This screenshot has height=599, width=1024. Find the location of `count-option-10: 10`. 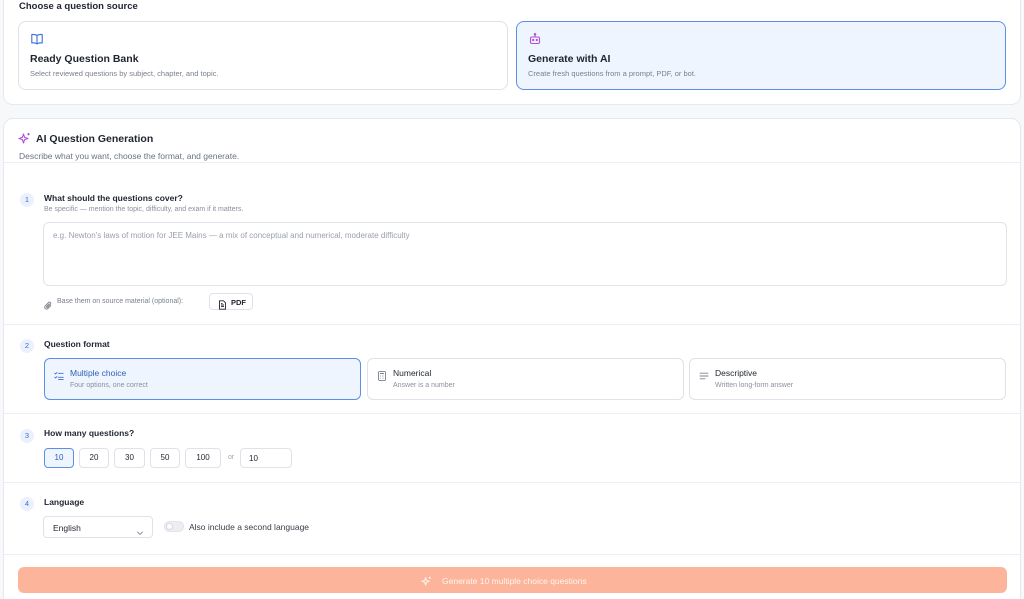

count-option-10: 10 is located at coordinates (59, 458).